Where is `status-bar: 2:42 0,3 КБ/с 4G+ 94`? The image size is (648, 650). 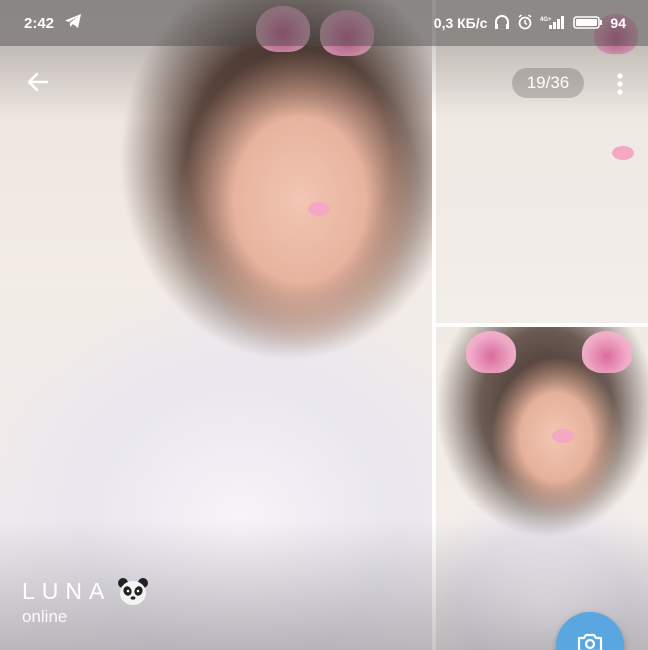
status-bar: 2:42 0,3 КБ/с 4G+ 94 is located at coordinates (324, 23).